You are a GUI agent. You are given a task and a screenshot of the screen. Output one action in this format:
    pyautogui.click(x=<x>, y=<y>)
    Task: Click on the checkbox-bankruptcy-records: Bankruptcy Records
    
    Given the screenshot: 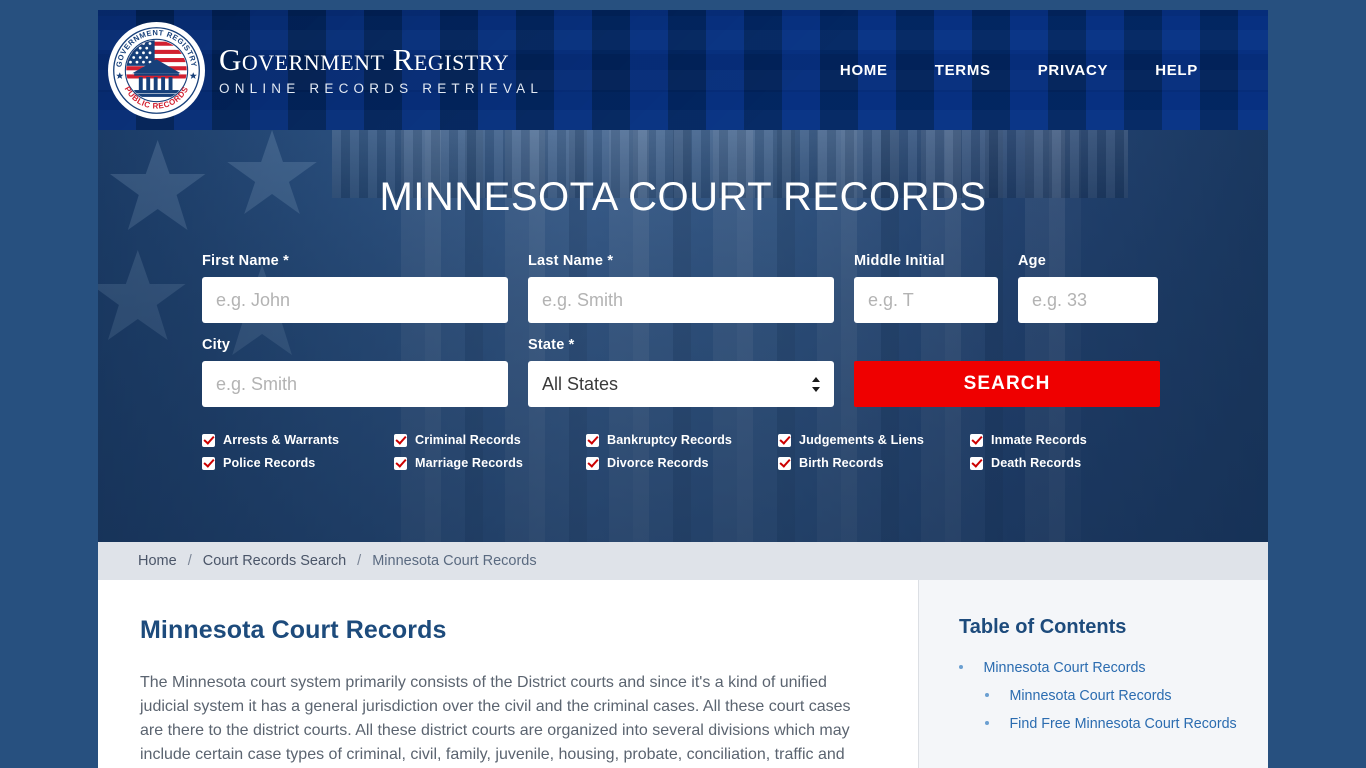 What is the action you would take?
    pyautogui.click(x=682, y=440)
    